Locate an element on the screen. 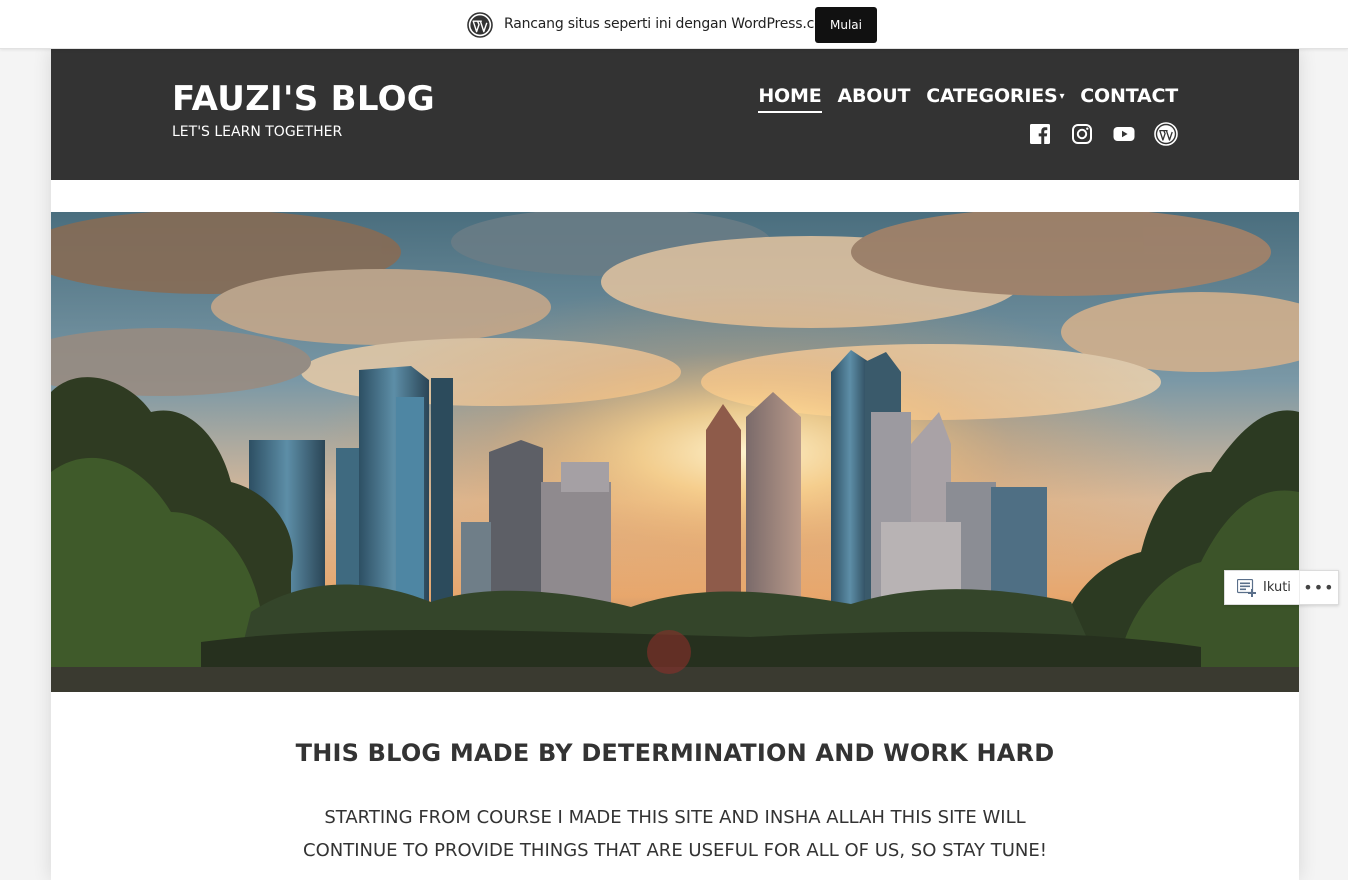 This screenshot has width=1348, height=880. youtube-icon is located at coordinates (1124, 134).